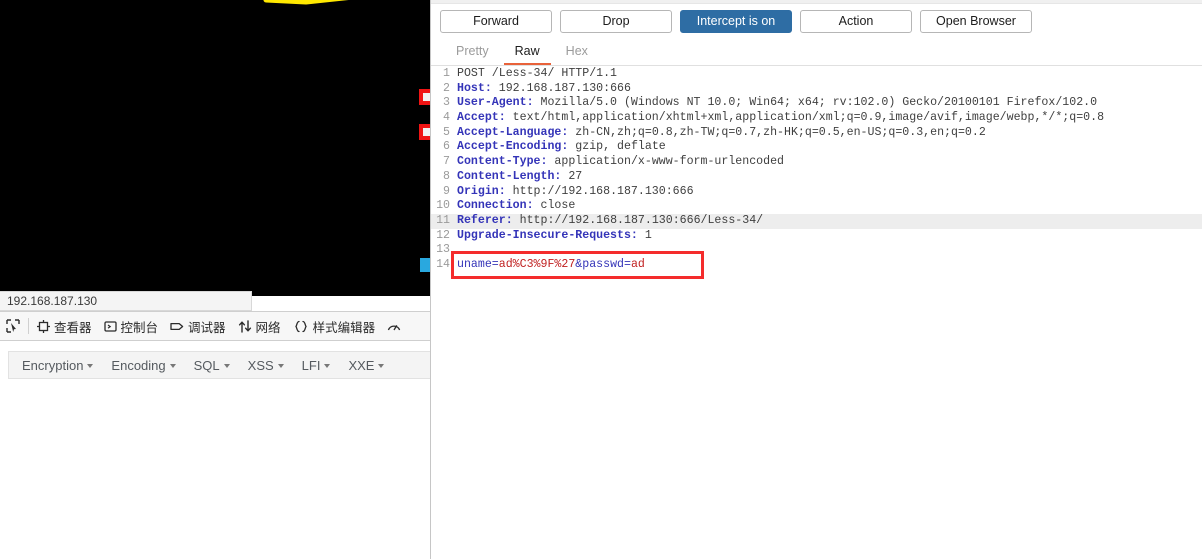 This screenshot has height=559, width=1202. What do you see at coordinates (575, 192) in the screenshot?
I see `request-line-text: Origin: http://192.168.187.130:666` at bounding box center [575, 192].